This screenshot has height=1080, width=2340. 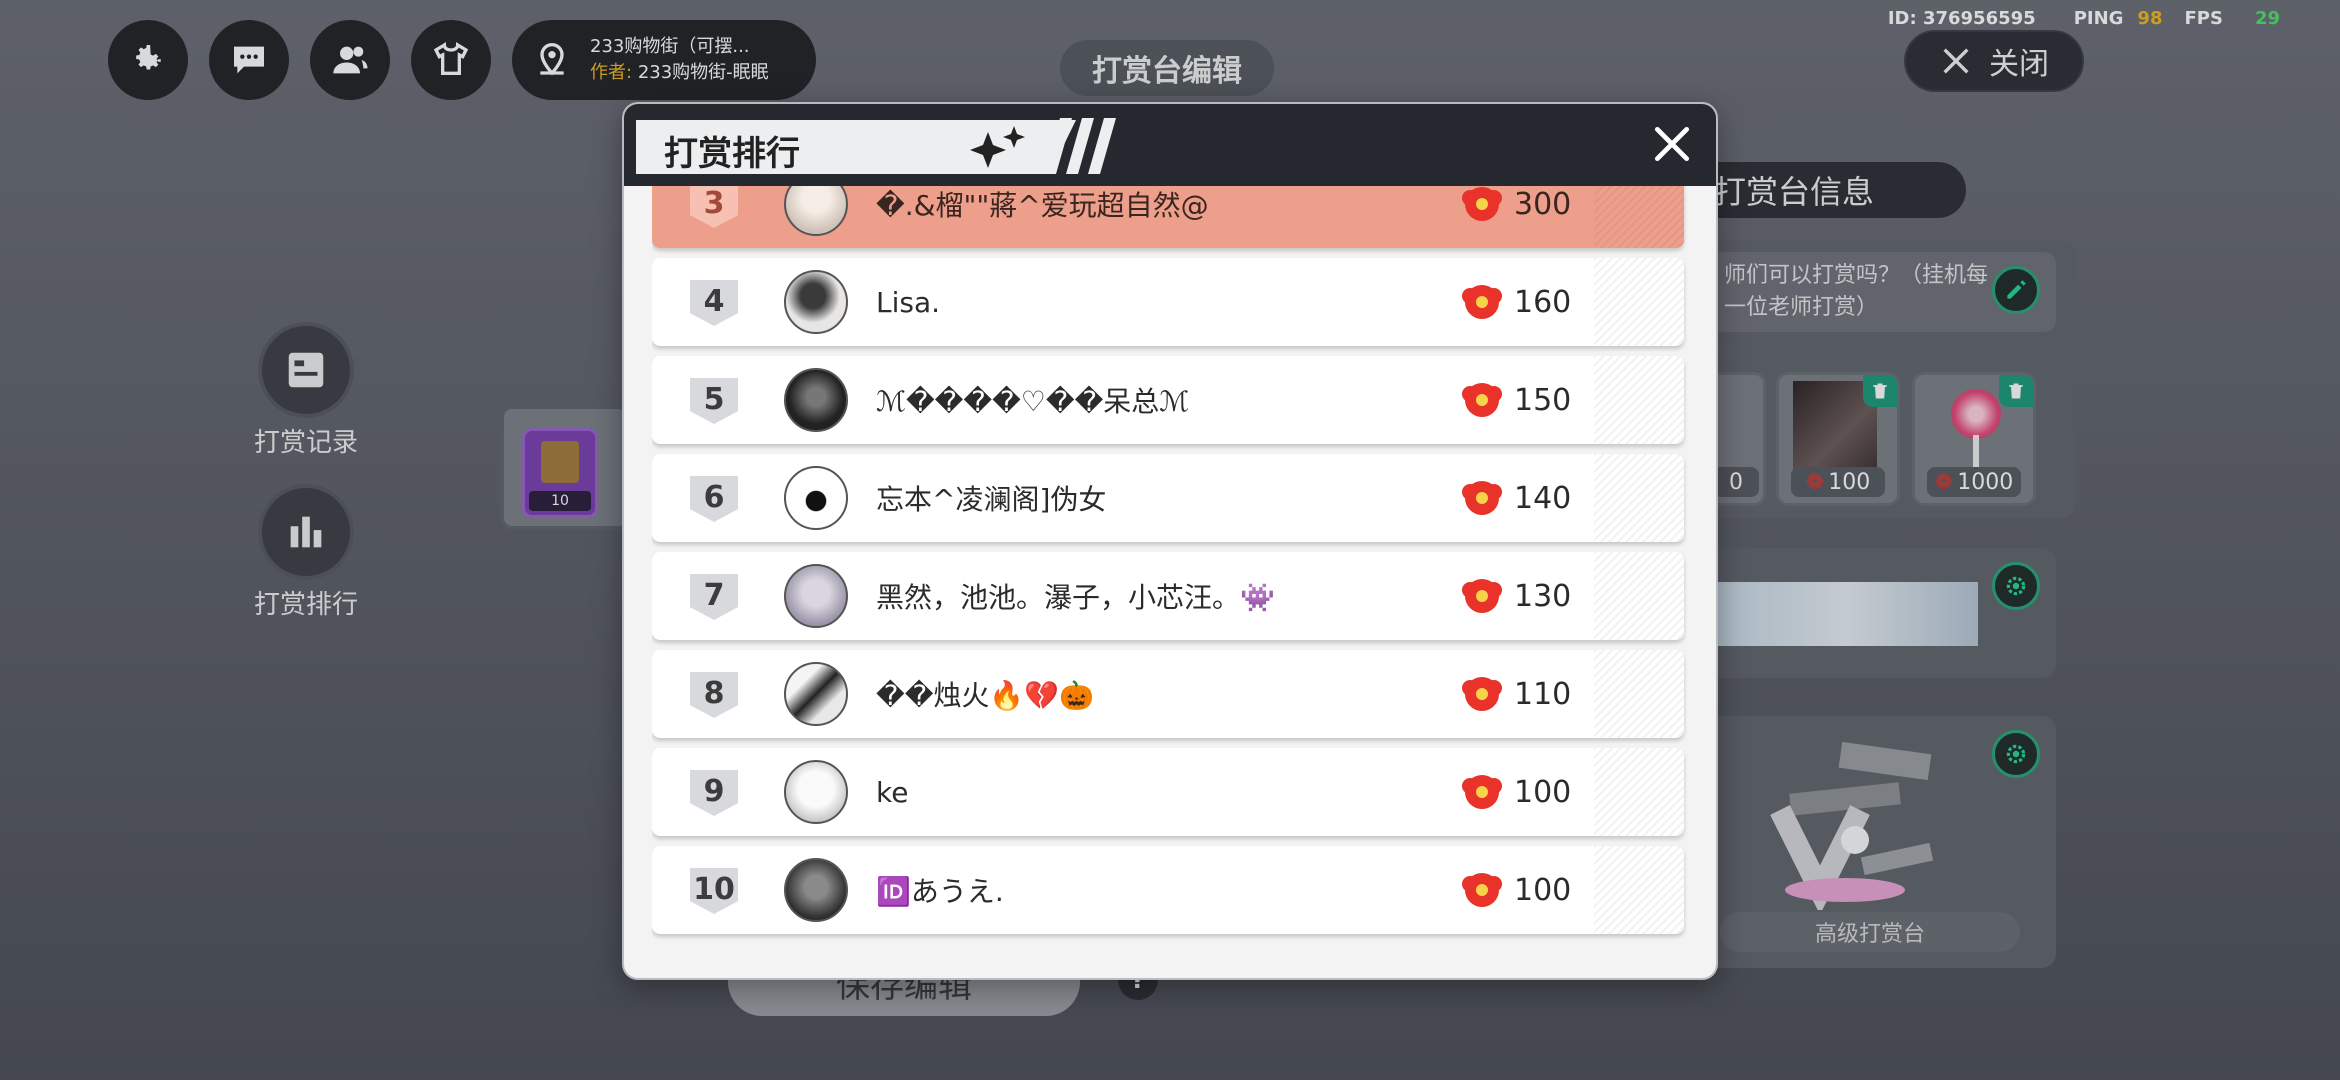 I want to click on player-name: �.&榴""蔣^爱玩超自然@, so click(x=1042, y=205).